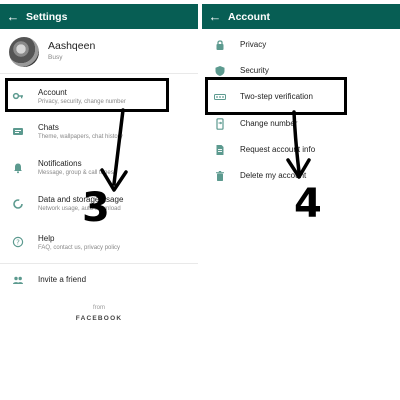 Image resolution: width=400 pixels, height=400 pixels. I want to click on step-number-4: 4, so click(308, 204).